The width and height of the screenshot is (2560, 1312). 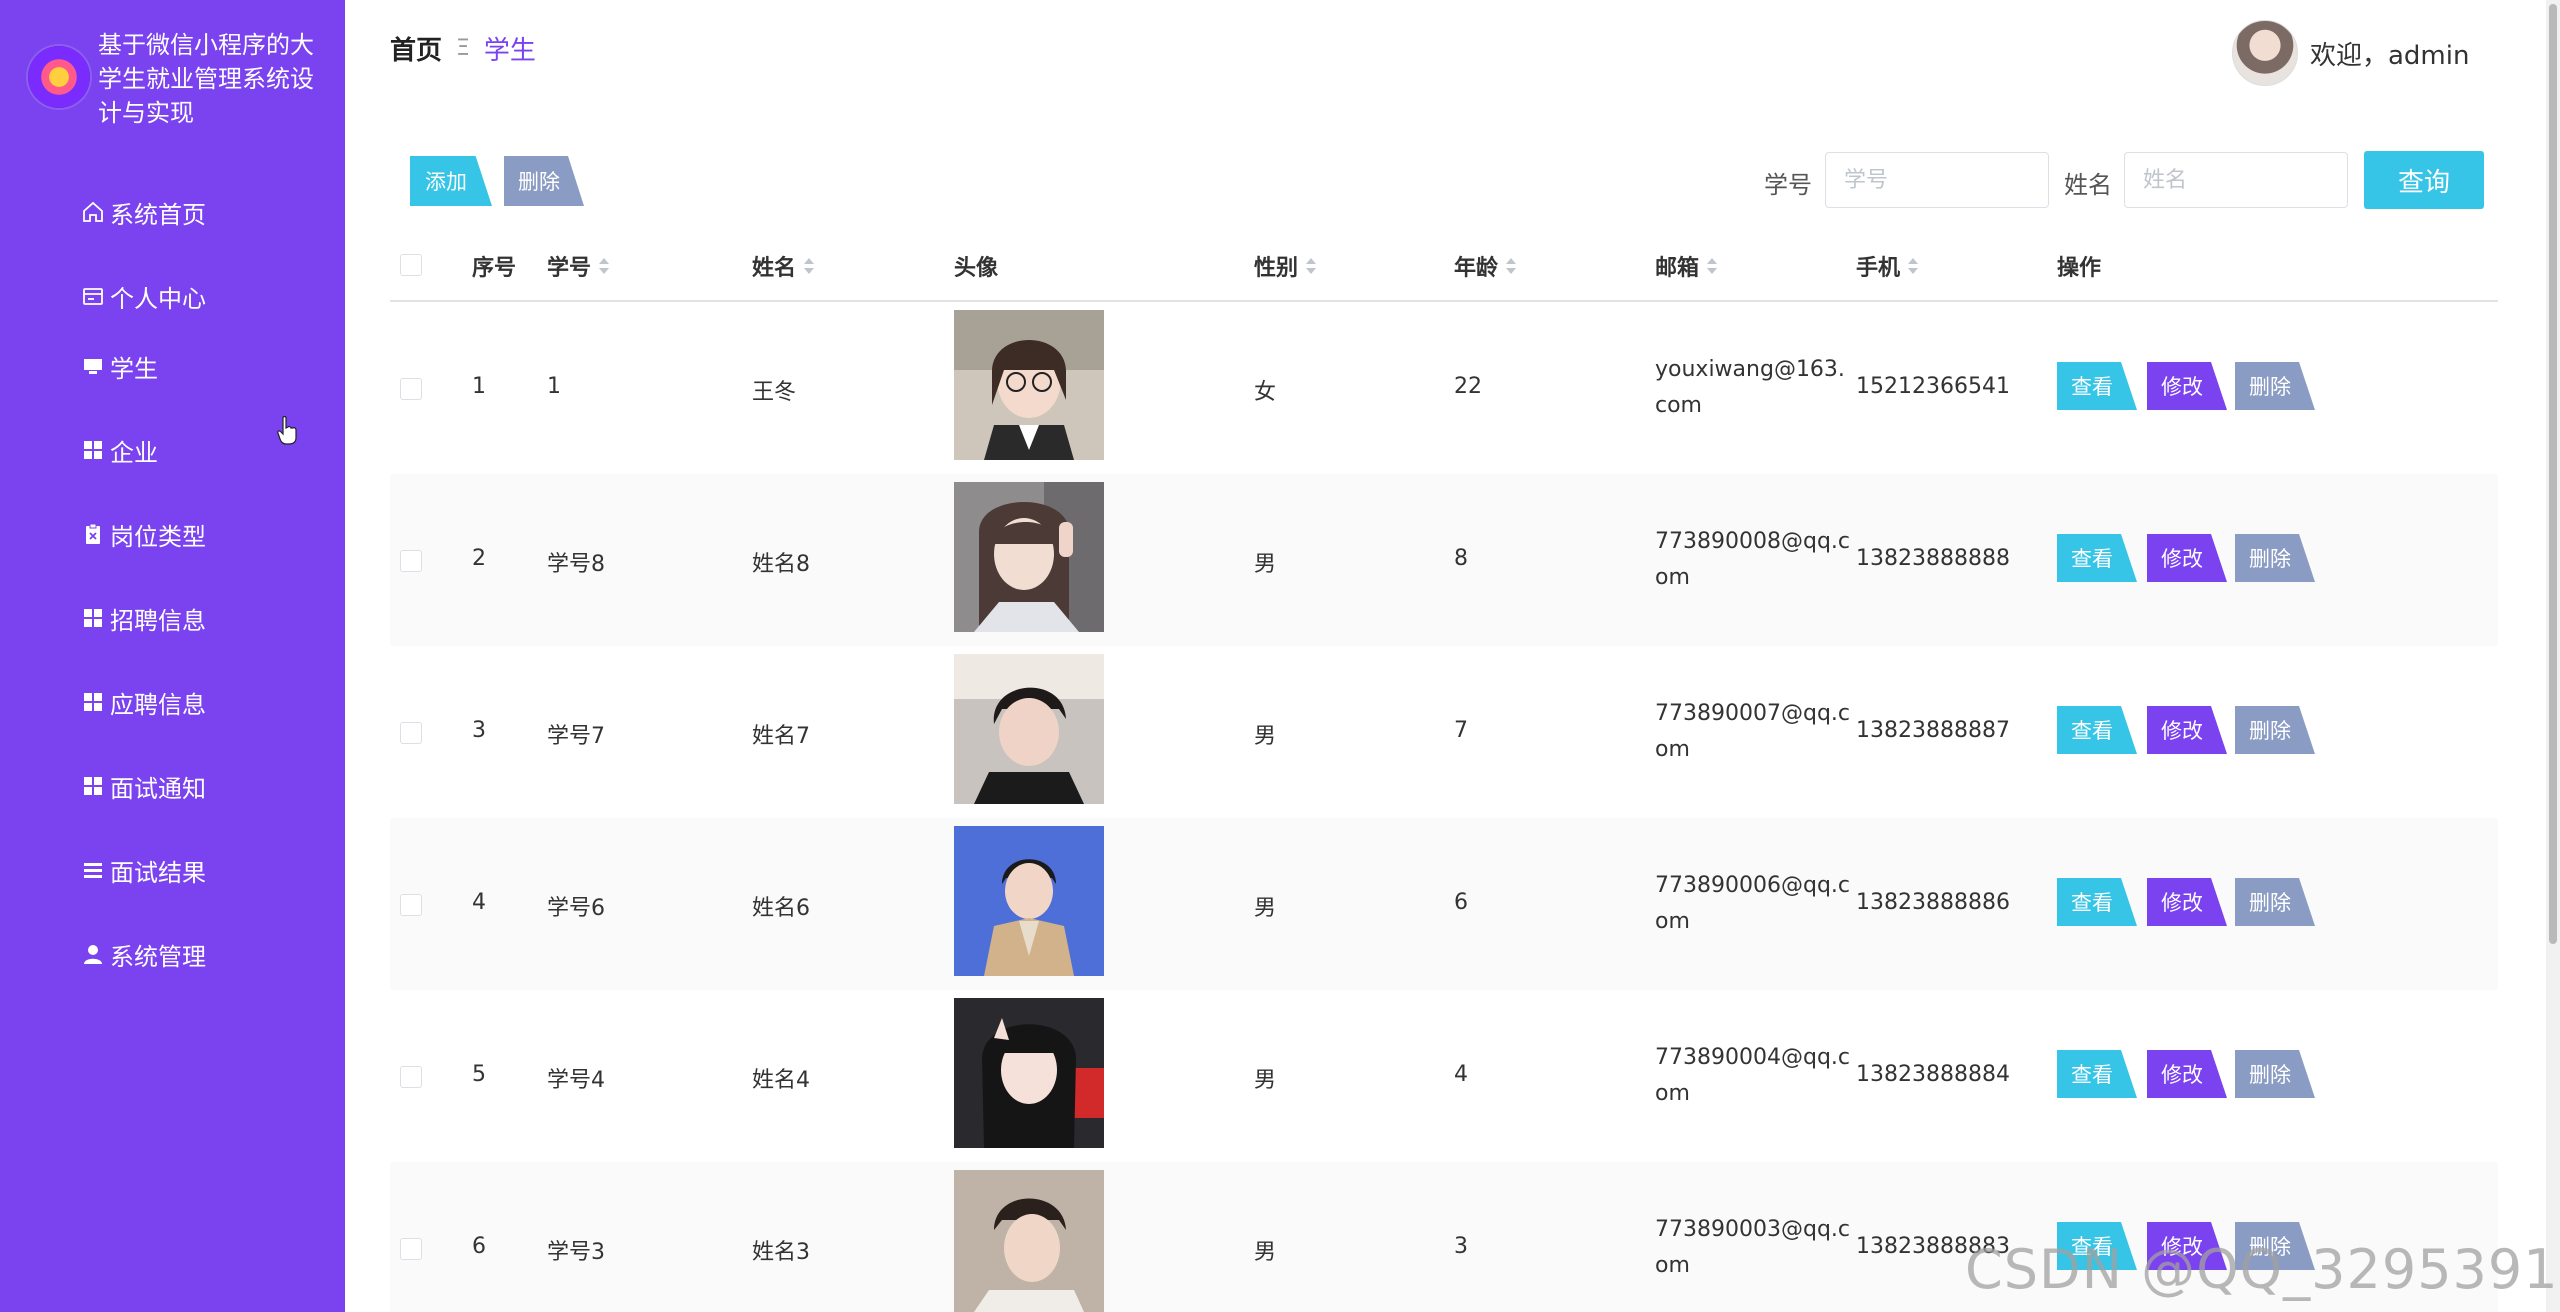 What do you see at coordinates (781, 736) in the screenshot?
I see `cell-name: 姓名7` at bounding box center [781, 736].